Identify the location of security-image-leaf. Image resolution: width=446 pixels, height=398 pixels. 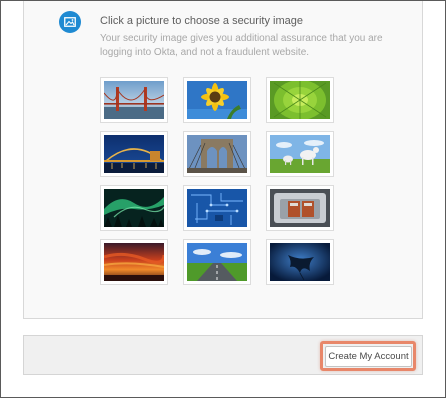
(300, 100).